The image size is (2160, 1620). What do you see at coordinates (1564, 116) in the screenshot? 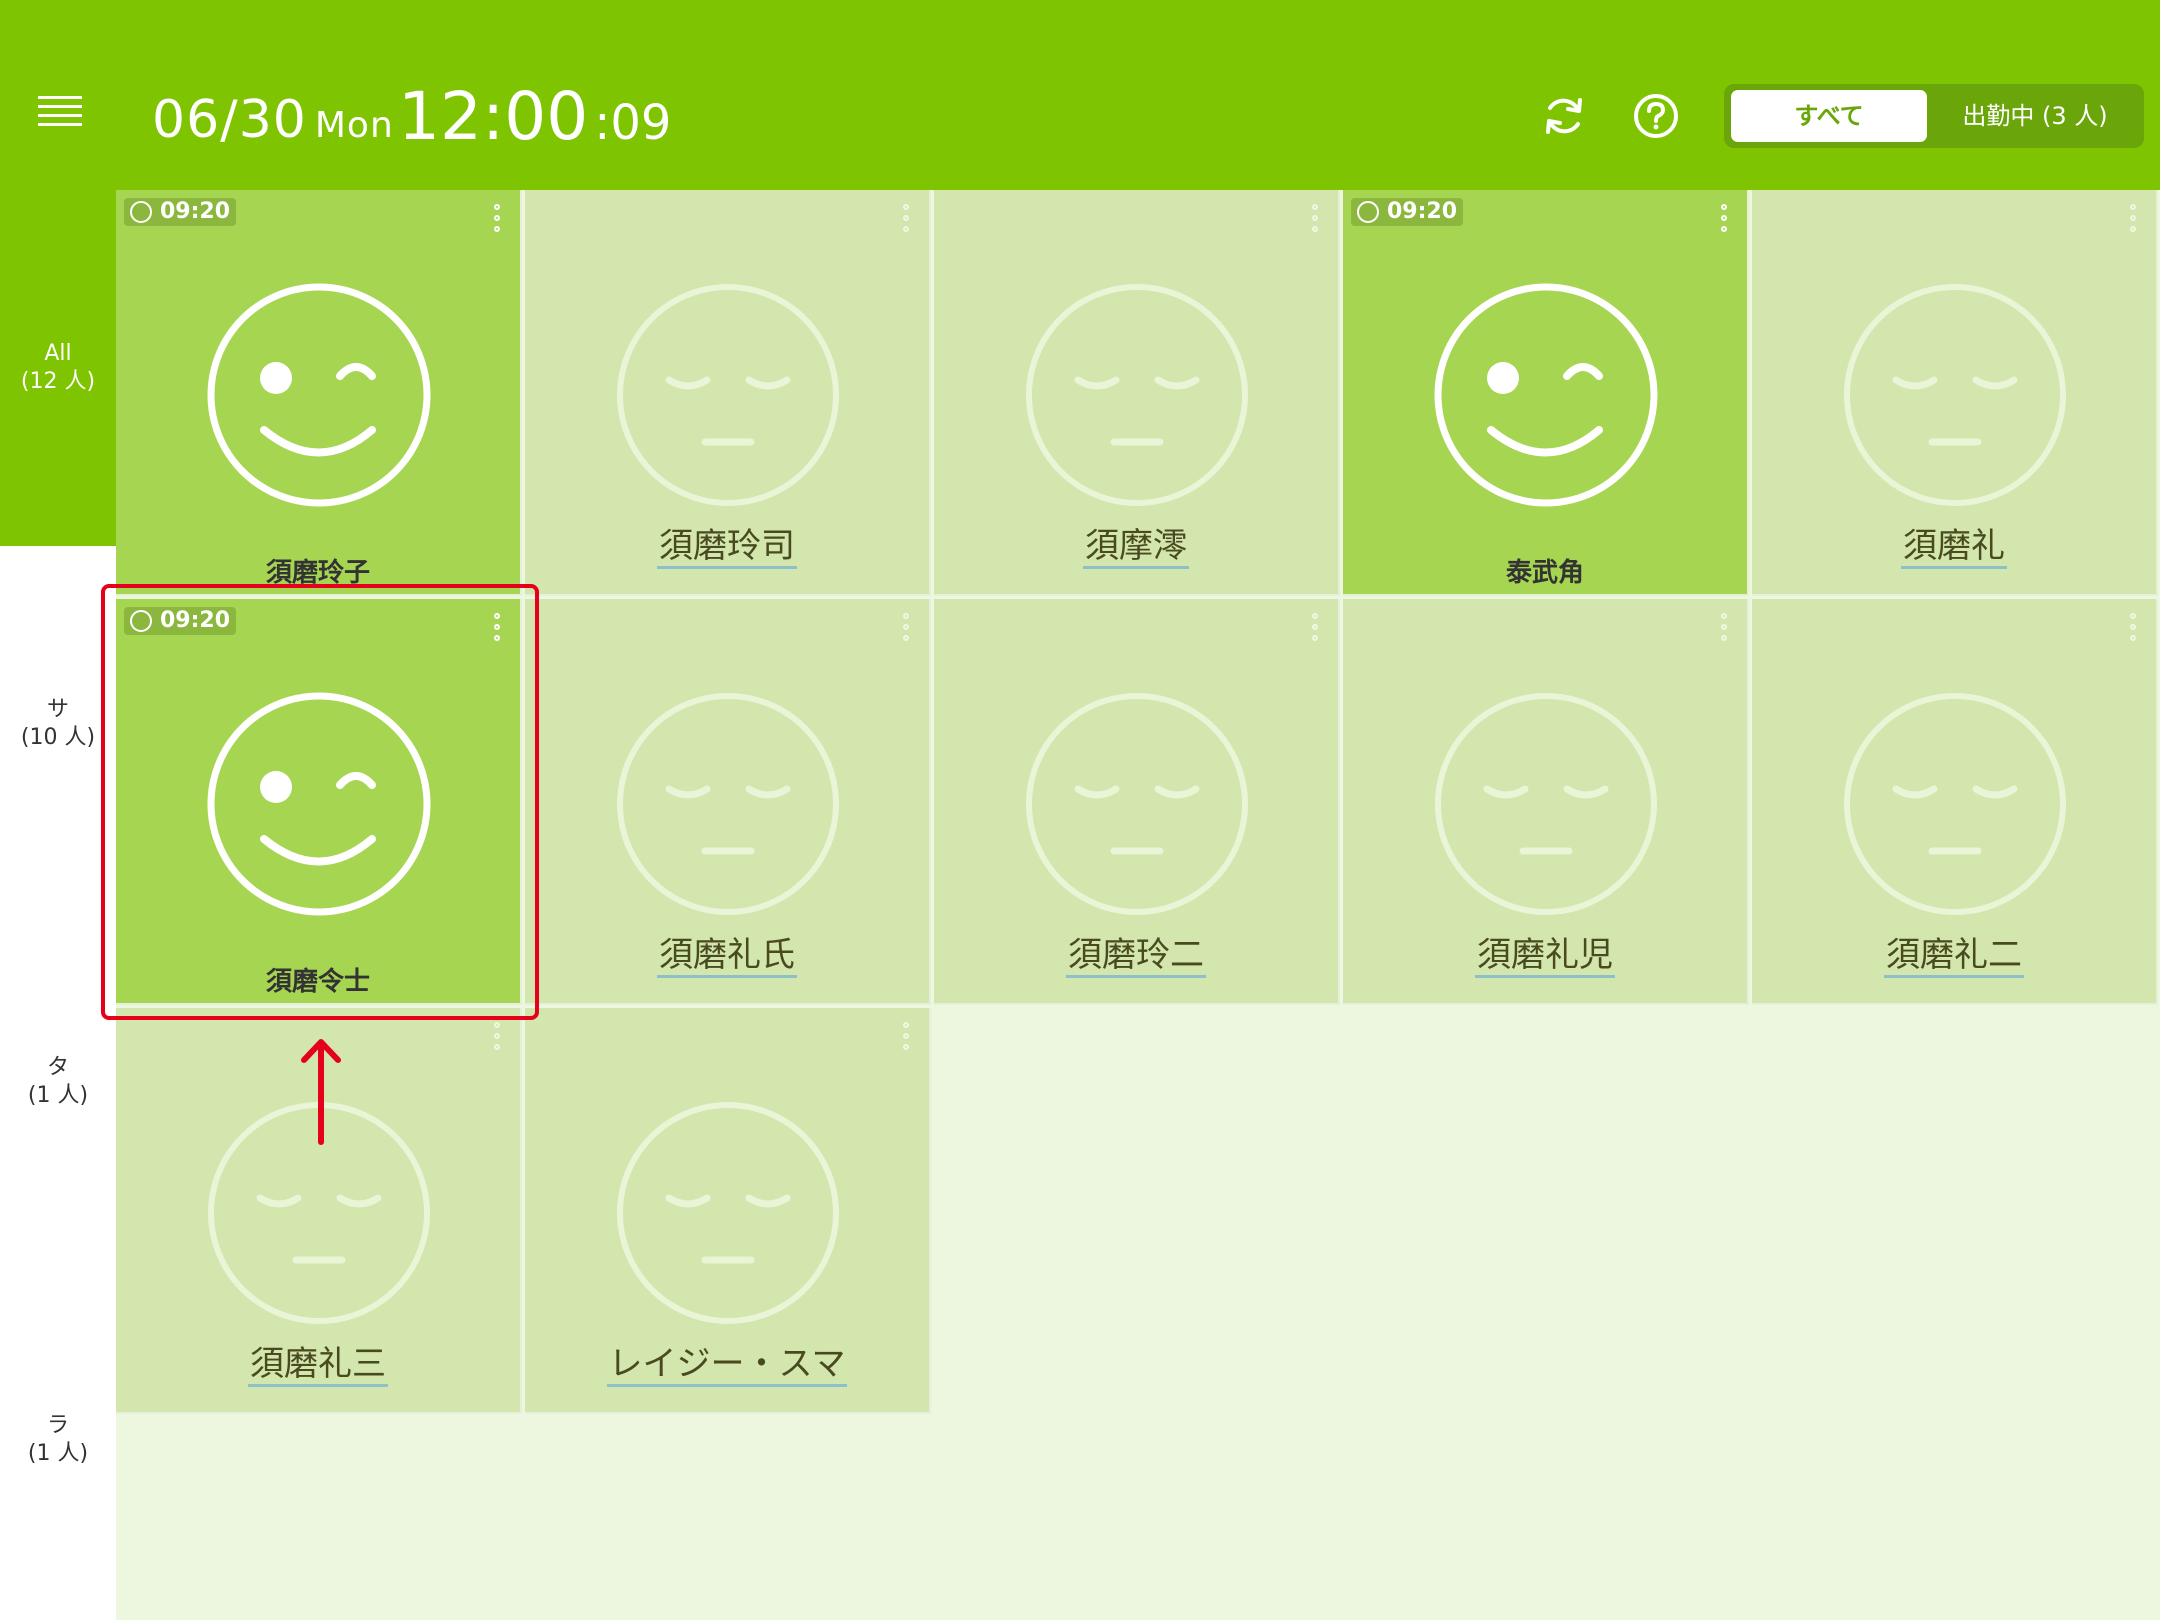
I see `refresh-icon` at bounding box center [1564, 116].